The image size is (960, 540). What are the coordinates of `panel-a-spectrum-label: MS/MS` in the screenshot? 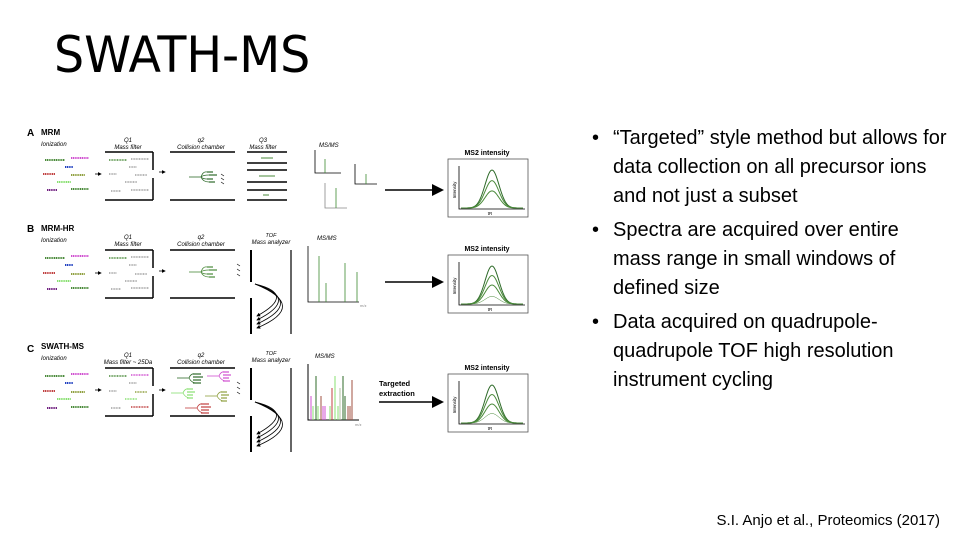 It's located at (329, 146).